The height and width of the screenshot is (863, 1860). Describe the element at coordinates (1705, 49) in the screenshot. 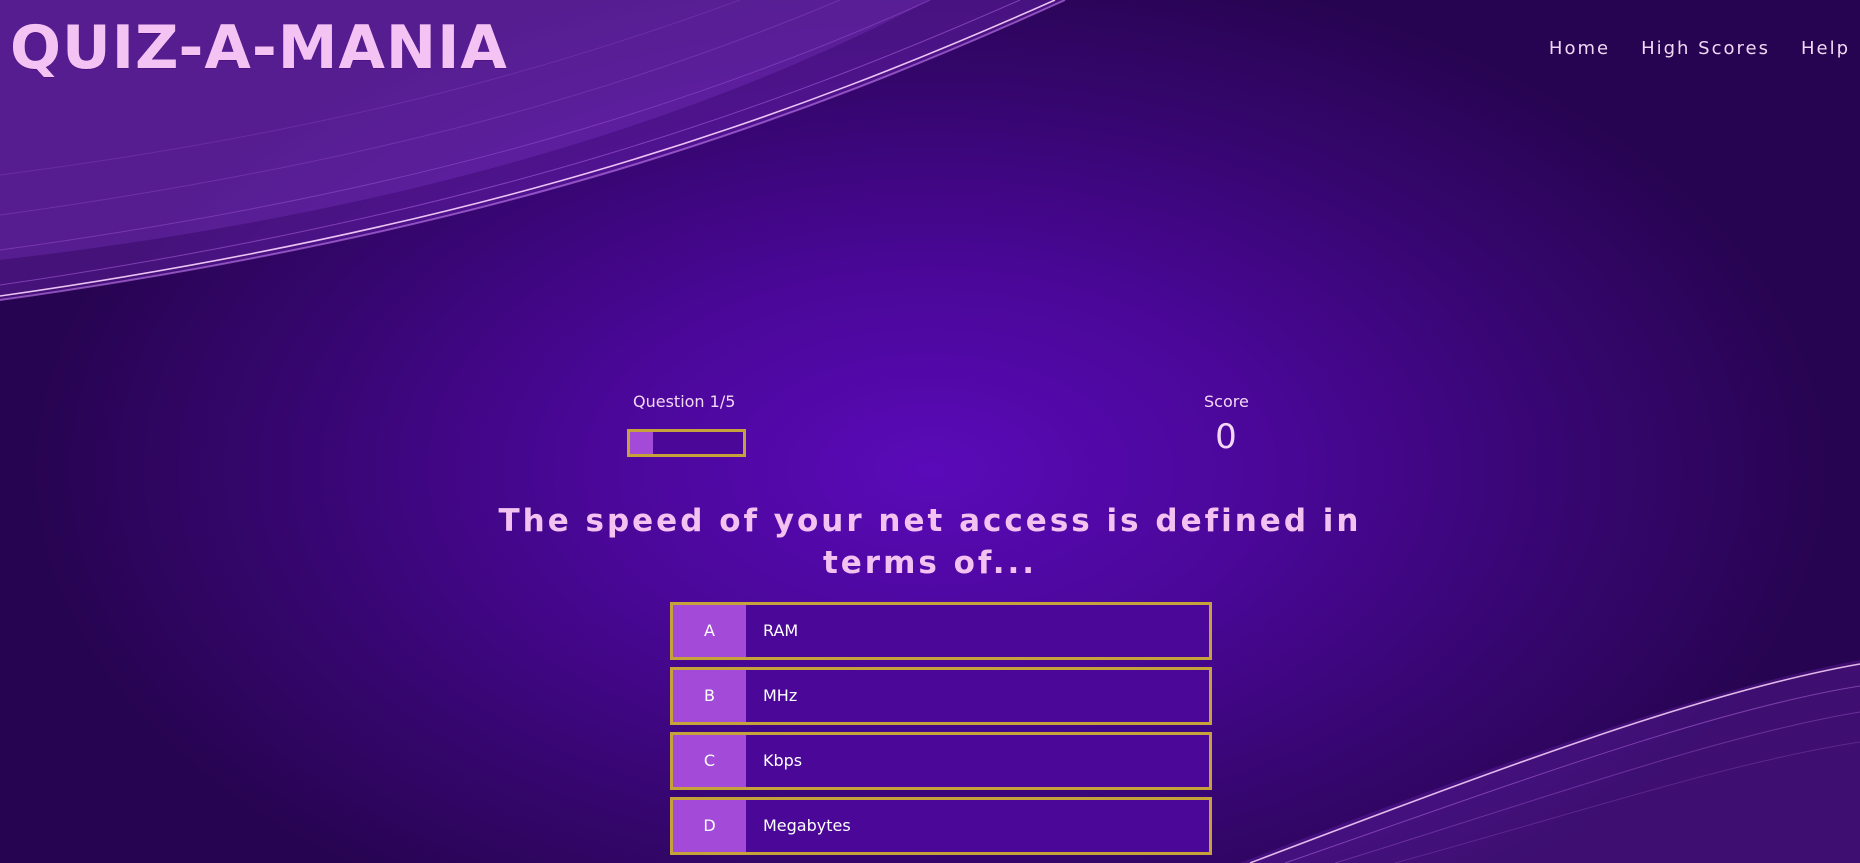

I see `nav-high-scores-link: High Scores` at that location.